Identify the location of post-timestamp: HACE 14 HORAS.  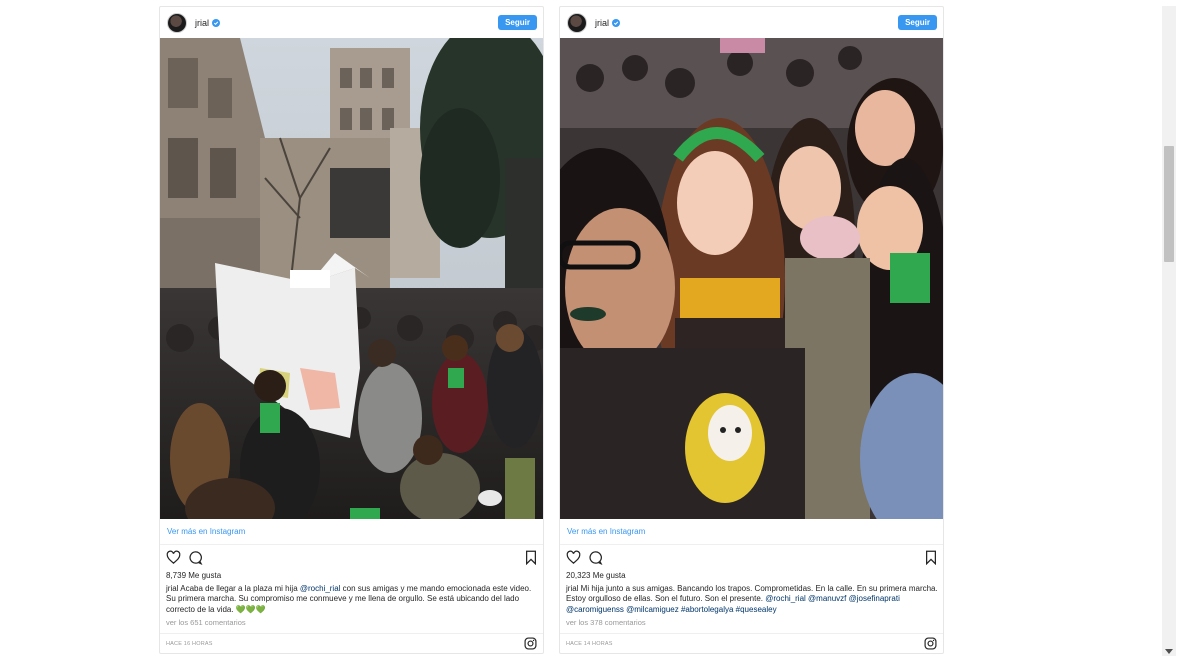
(589, 643).